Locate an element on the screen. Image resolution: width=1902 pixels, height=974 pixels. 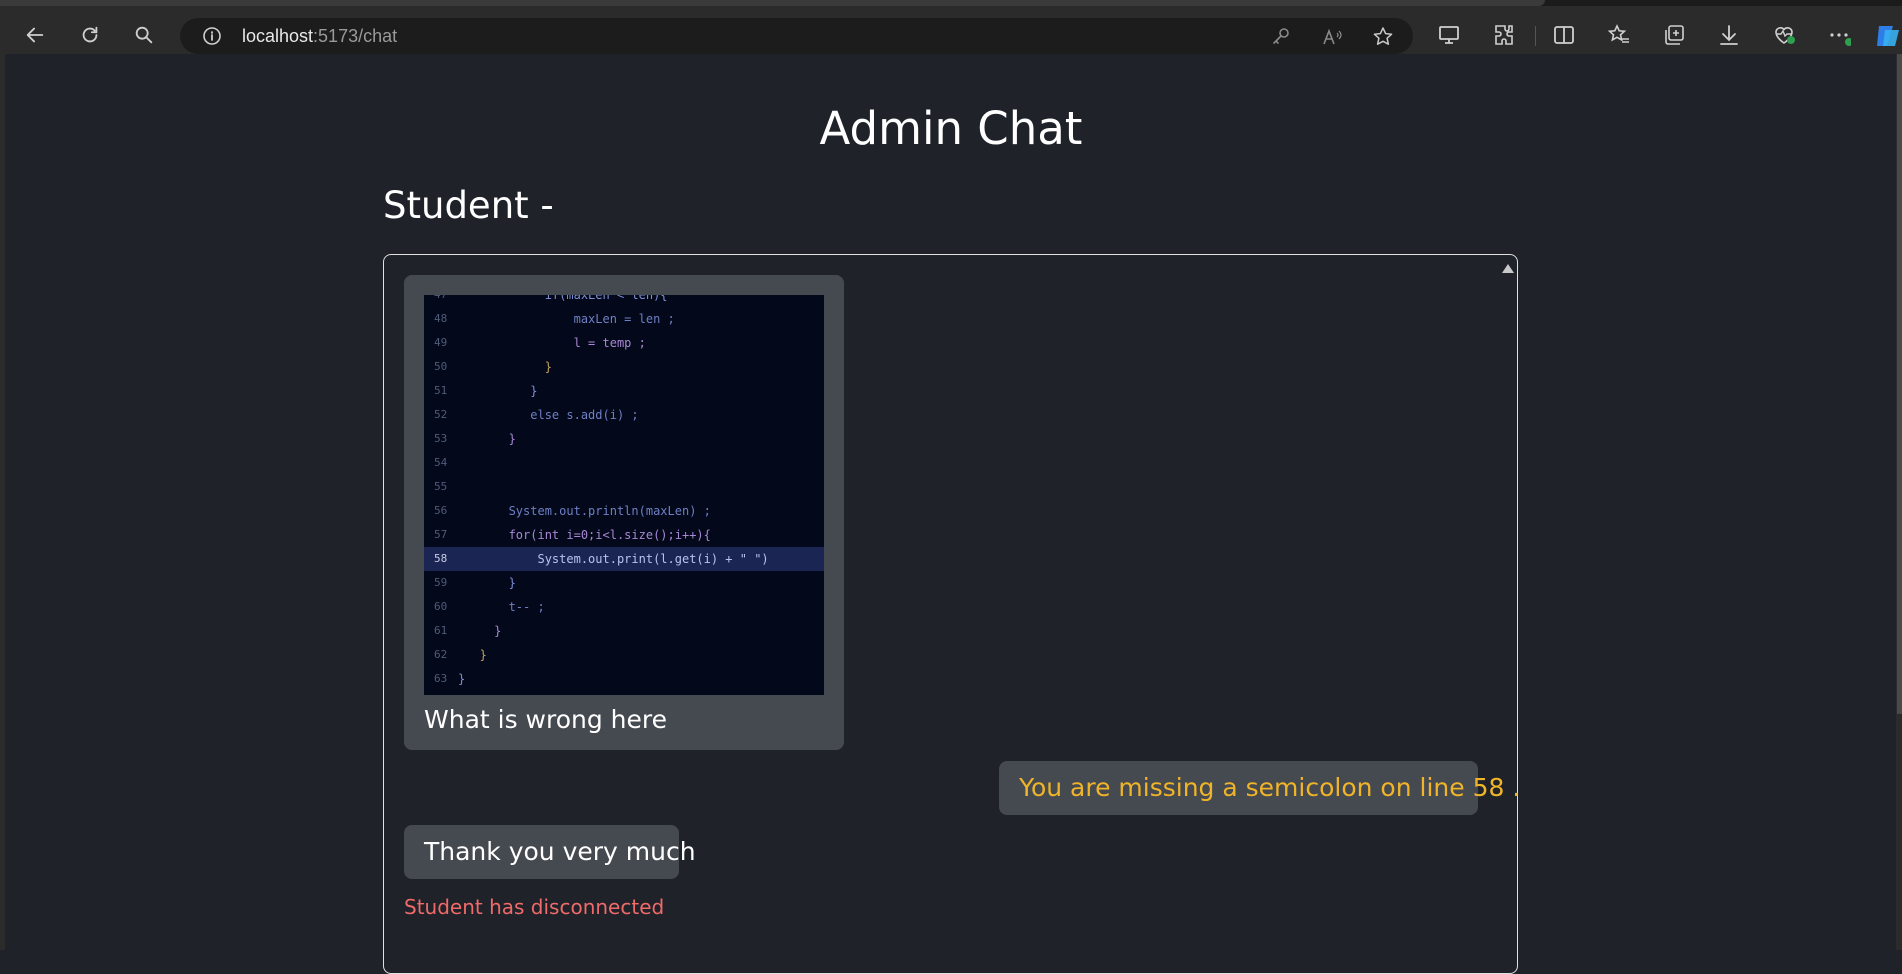
search-icon is located at coordinates (144, 35).